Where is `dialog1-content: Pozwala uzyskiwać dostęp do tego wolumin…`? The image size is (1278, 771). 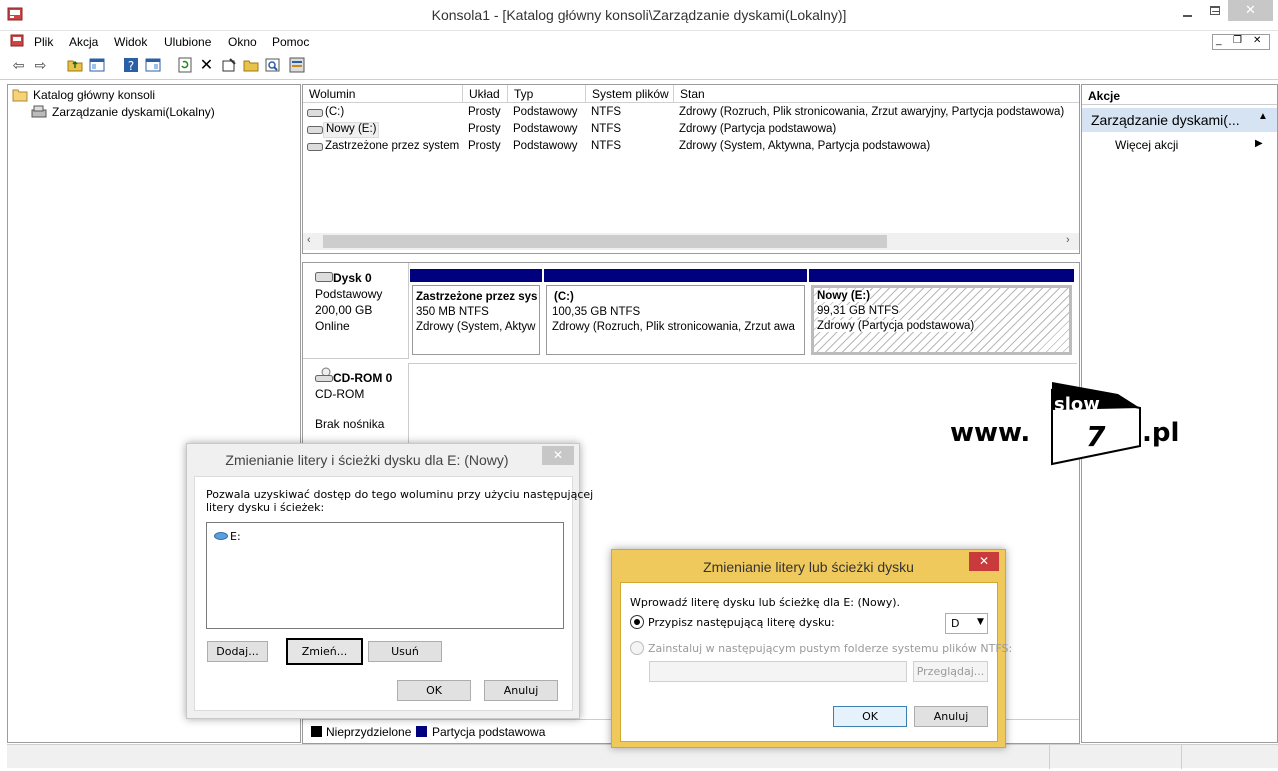
dialog1-content: Pozwala uzyskiwać dostęp do tego wolumin… is located at coordinates (393, 593).